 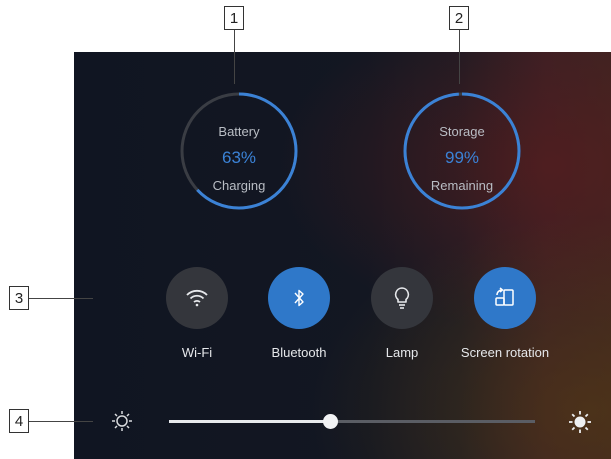 What do you see at coordinates (19, 421) in the screenshot?
I see `callout-4: 4` at bounding box center [19, 421].